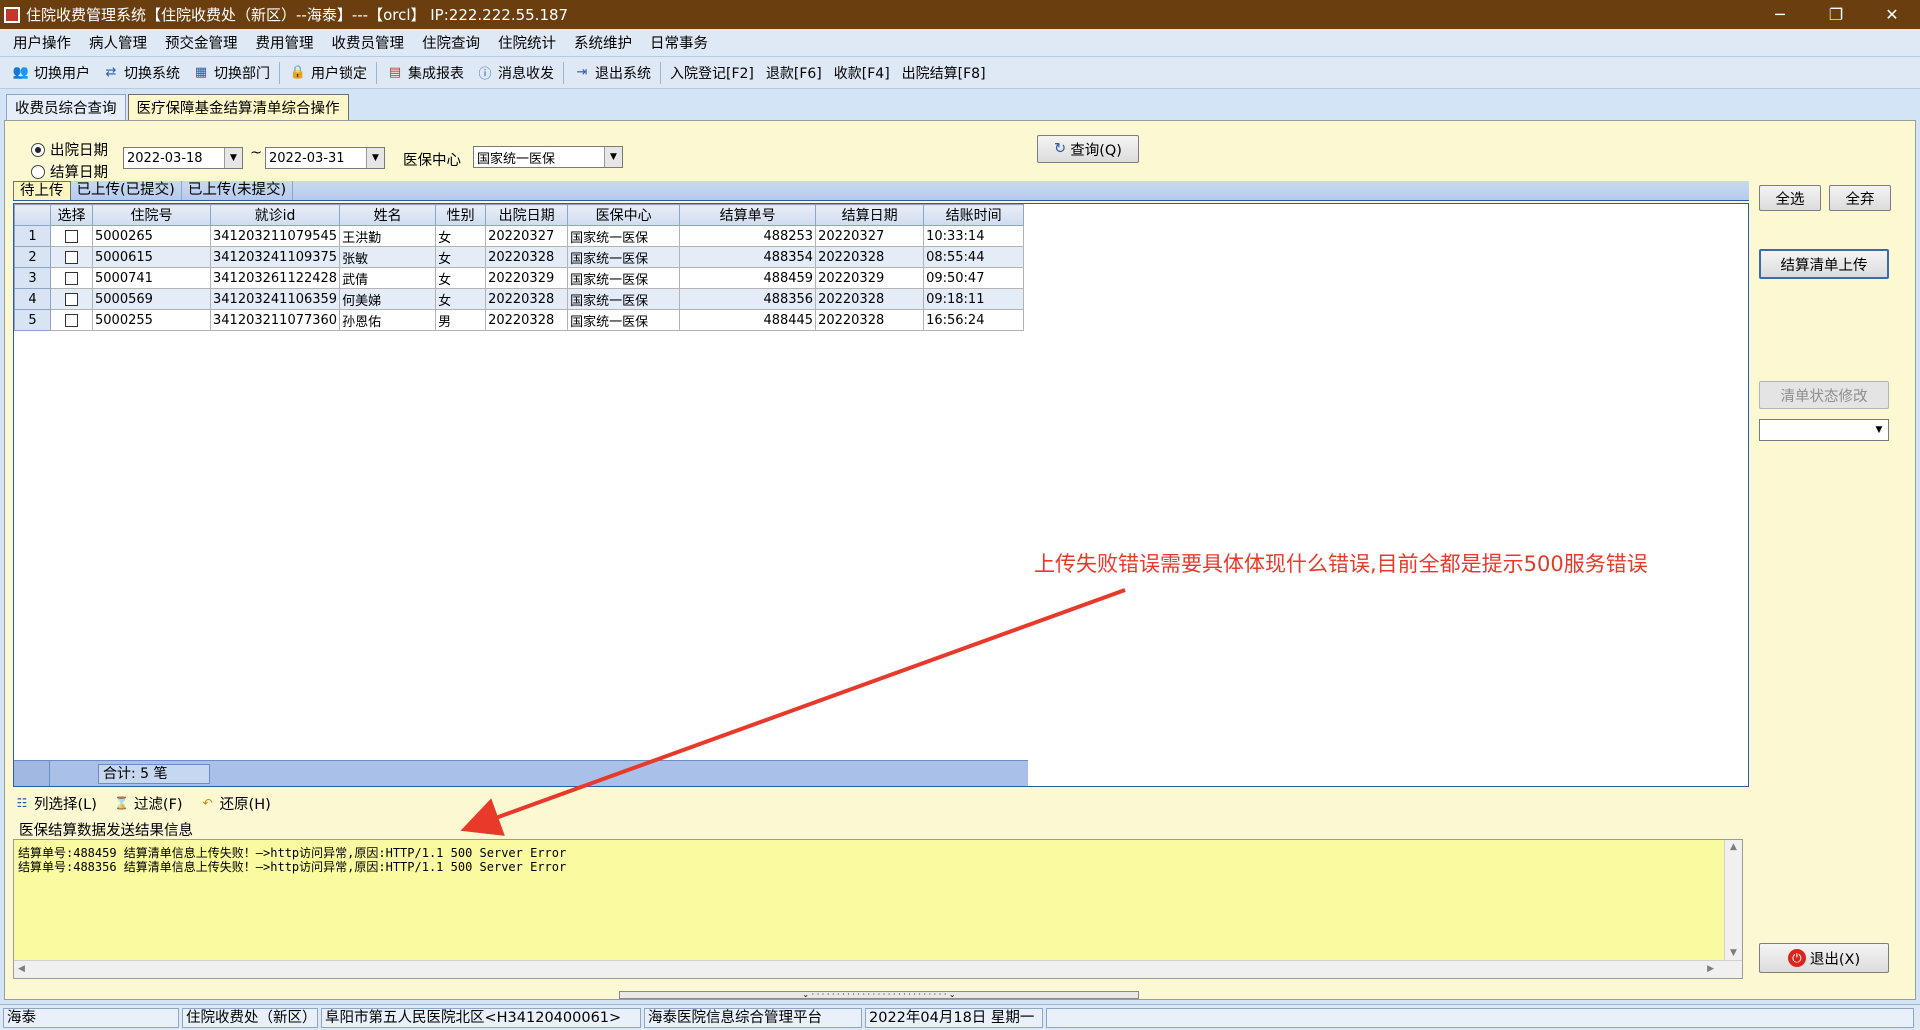 The image size is (1920, 1030). I want to click on center-select: 国家统一医保 ▼, so click(548, 157).